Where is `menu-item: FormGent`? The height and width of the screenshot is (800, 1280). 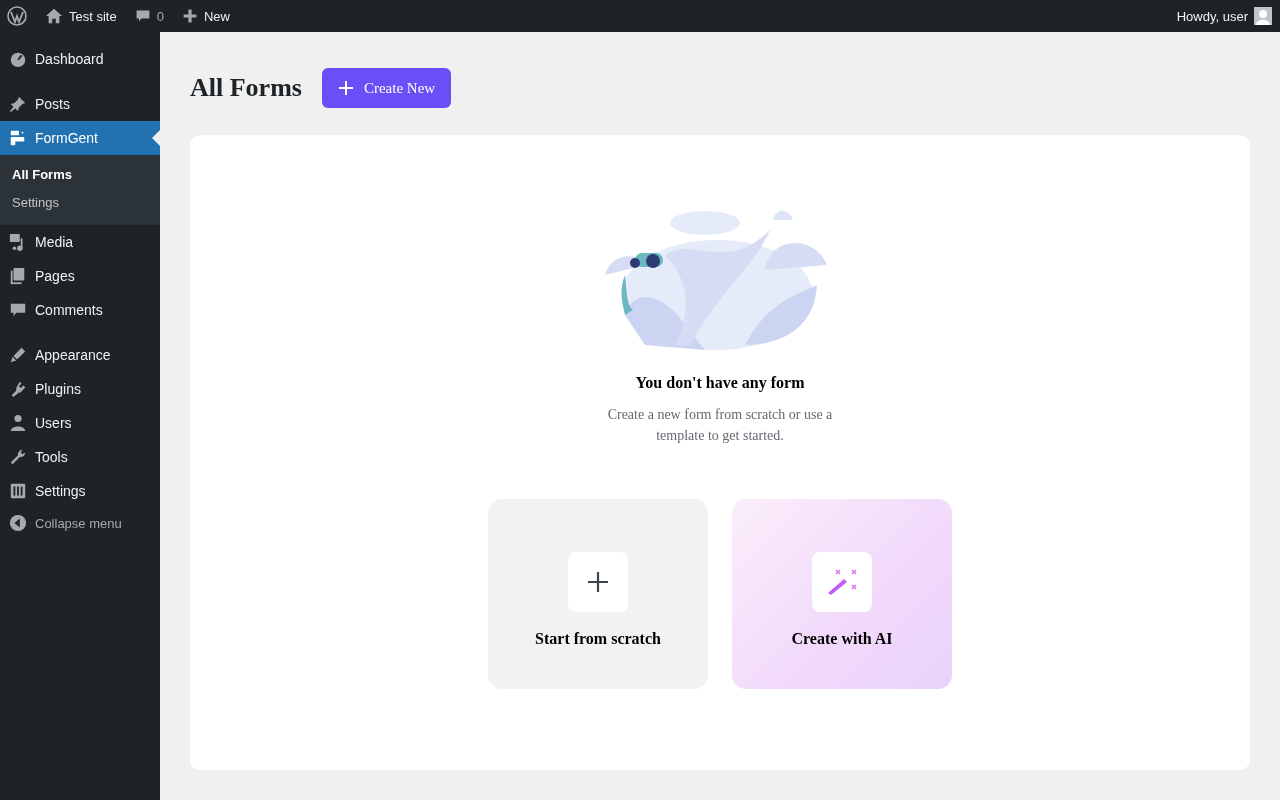 menu-item: FormGent is located at coordinates (80, 138).